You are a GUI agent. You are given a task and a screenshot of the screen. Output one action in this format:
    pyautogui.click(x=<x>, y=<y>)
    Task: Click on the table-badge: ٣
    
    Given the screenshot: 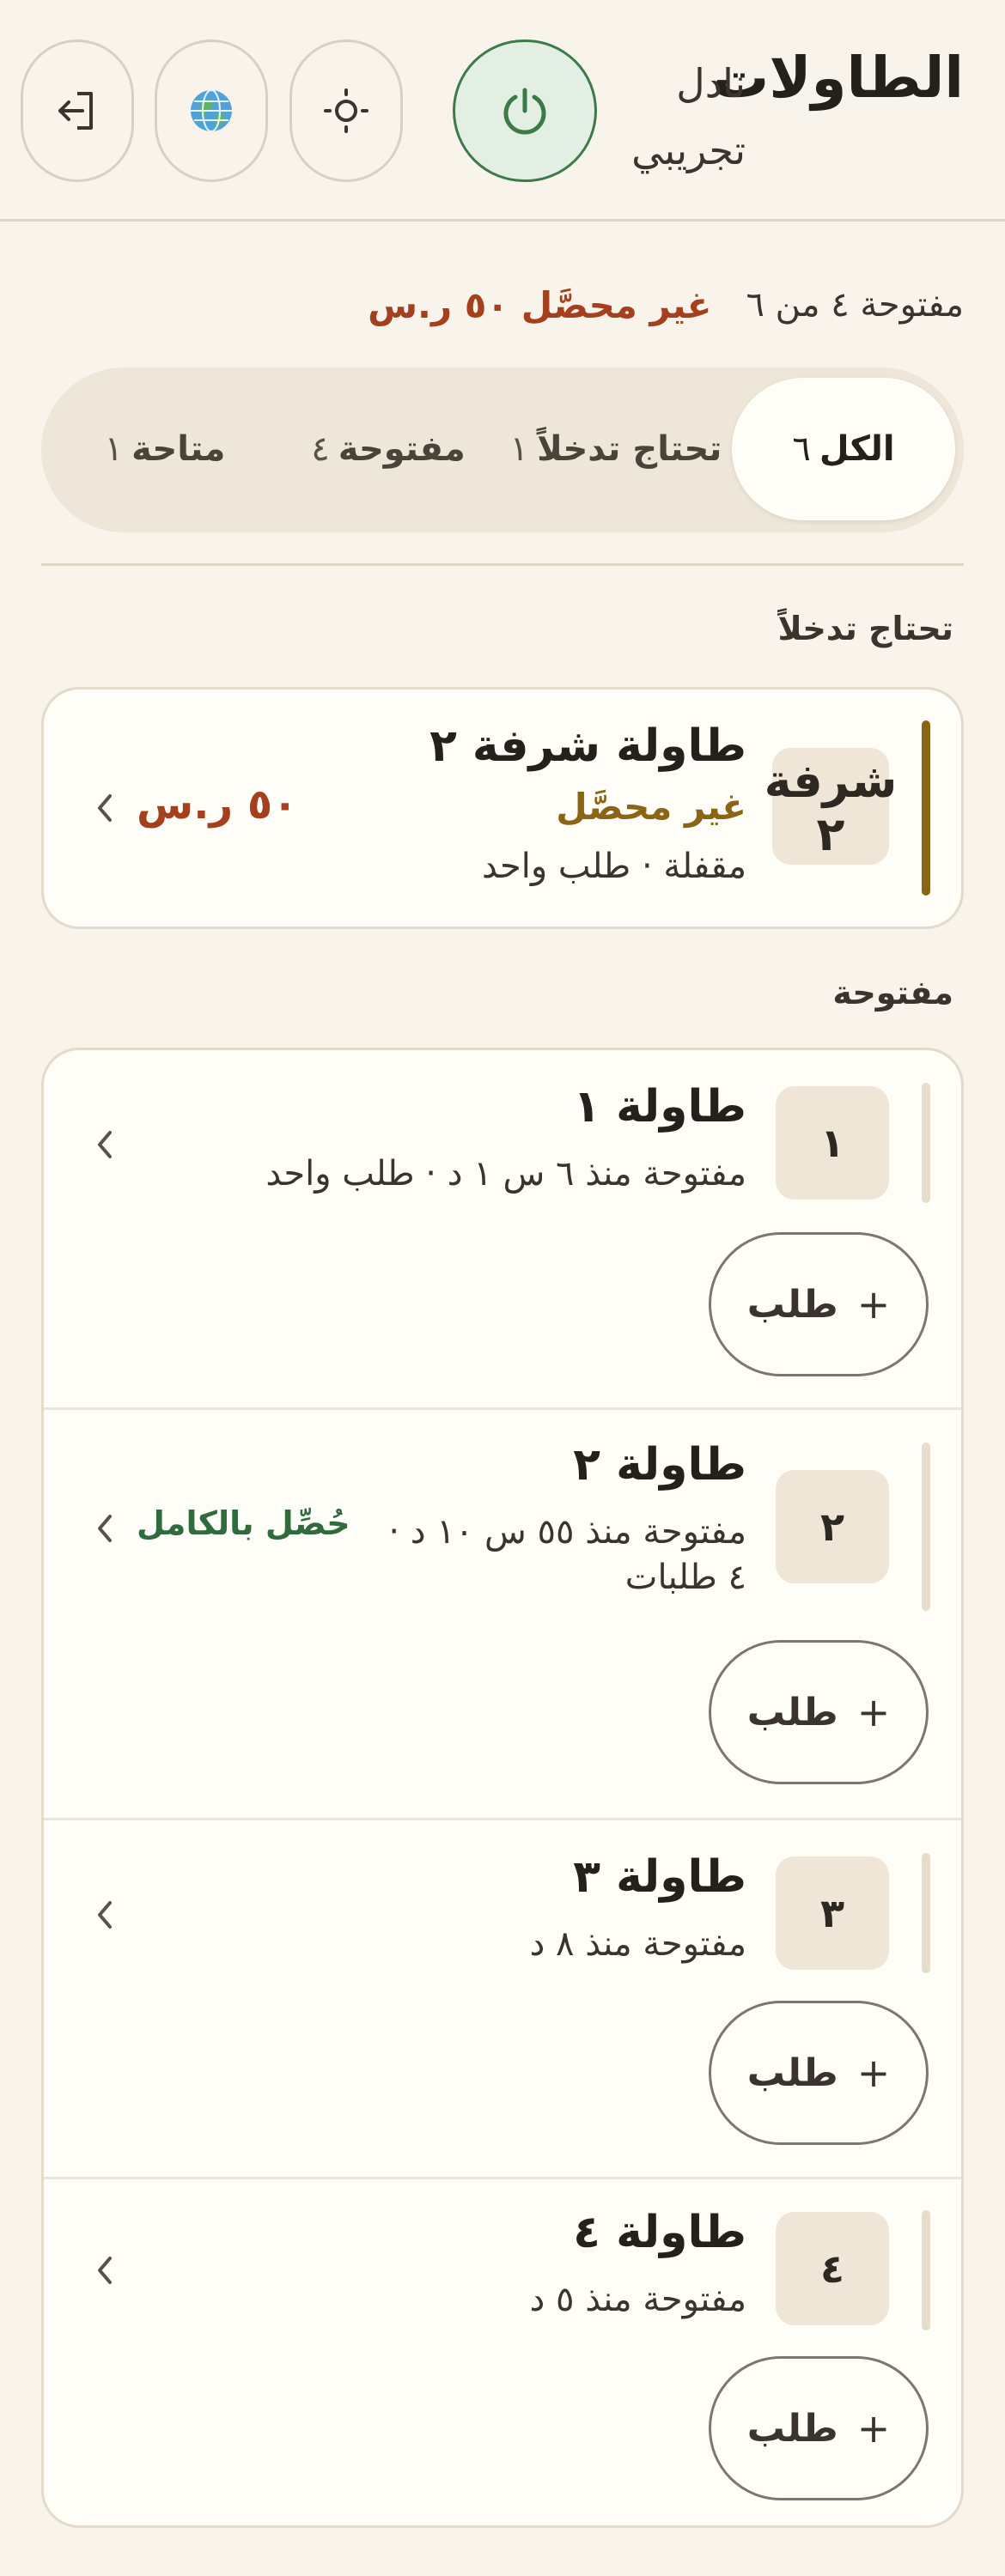 What is the action you would take?
    pyautogui.click(x=832, y=1913)
    